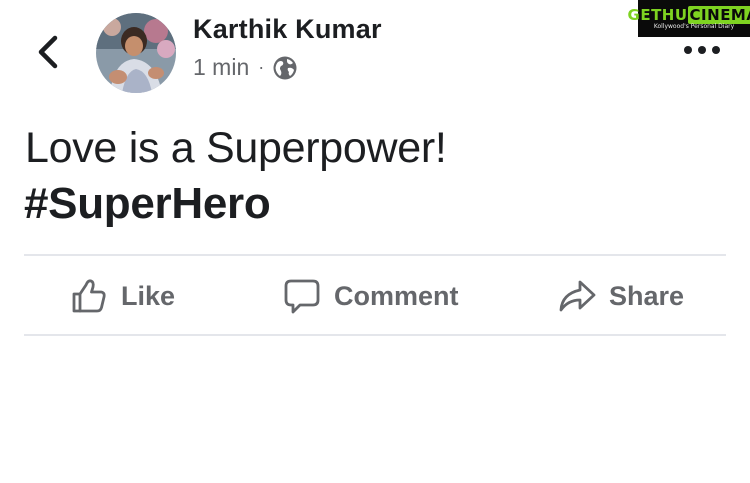 The image size is (750, 483). I want to click on post-meta: 1 min ·, so click(245, 67).